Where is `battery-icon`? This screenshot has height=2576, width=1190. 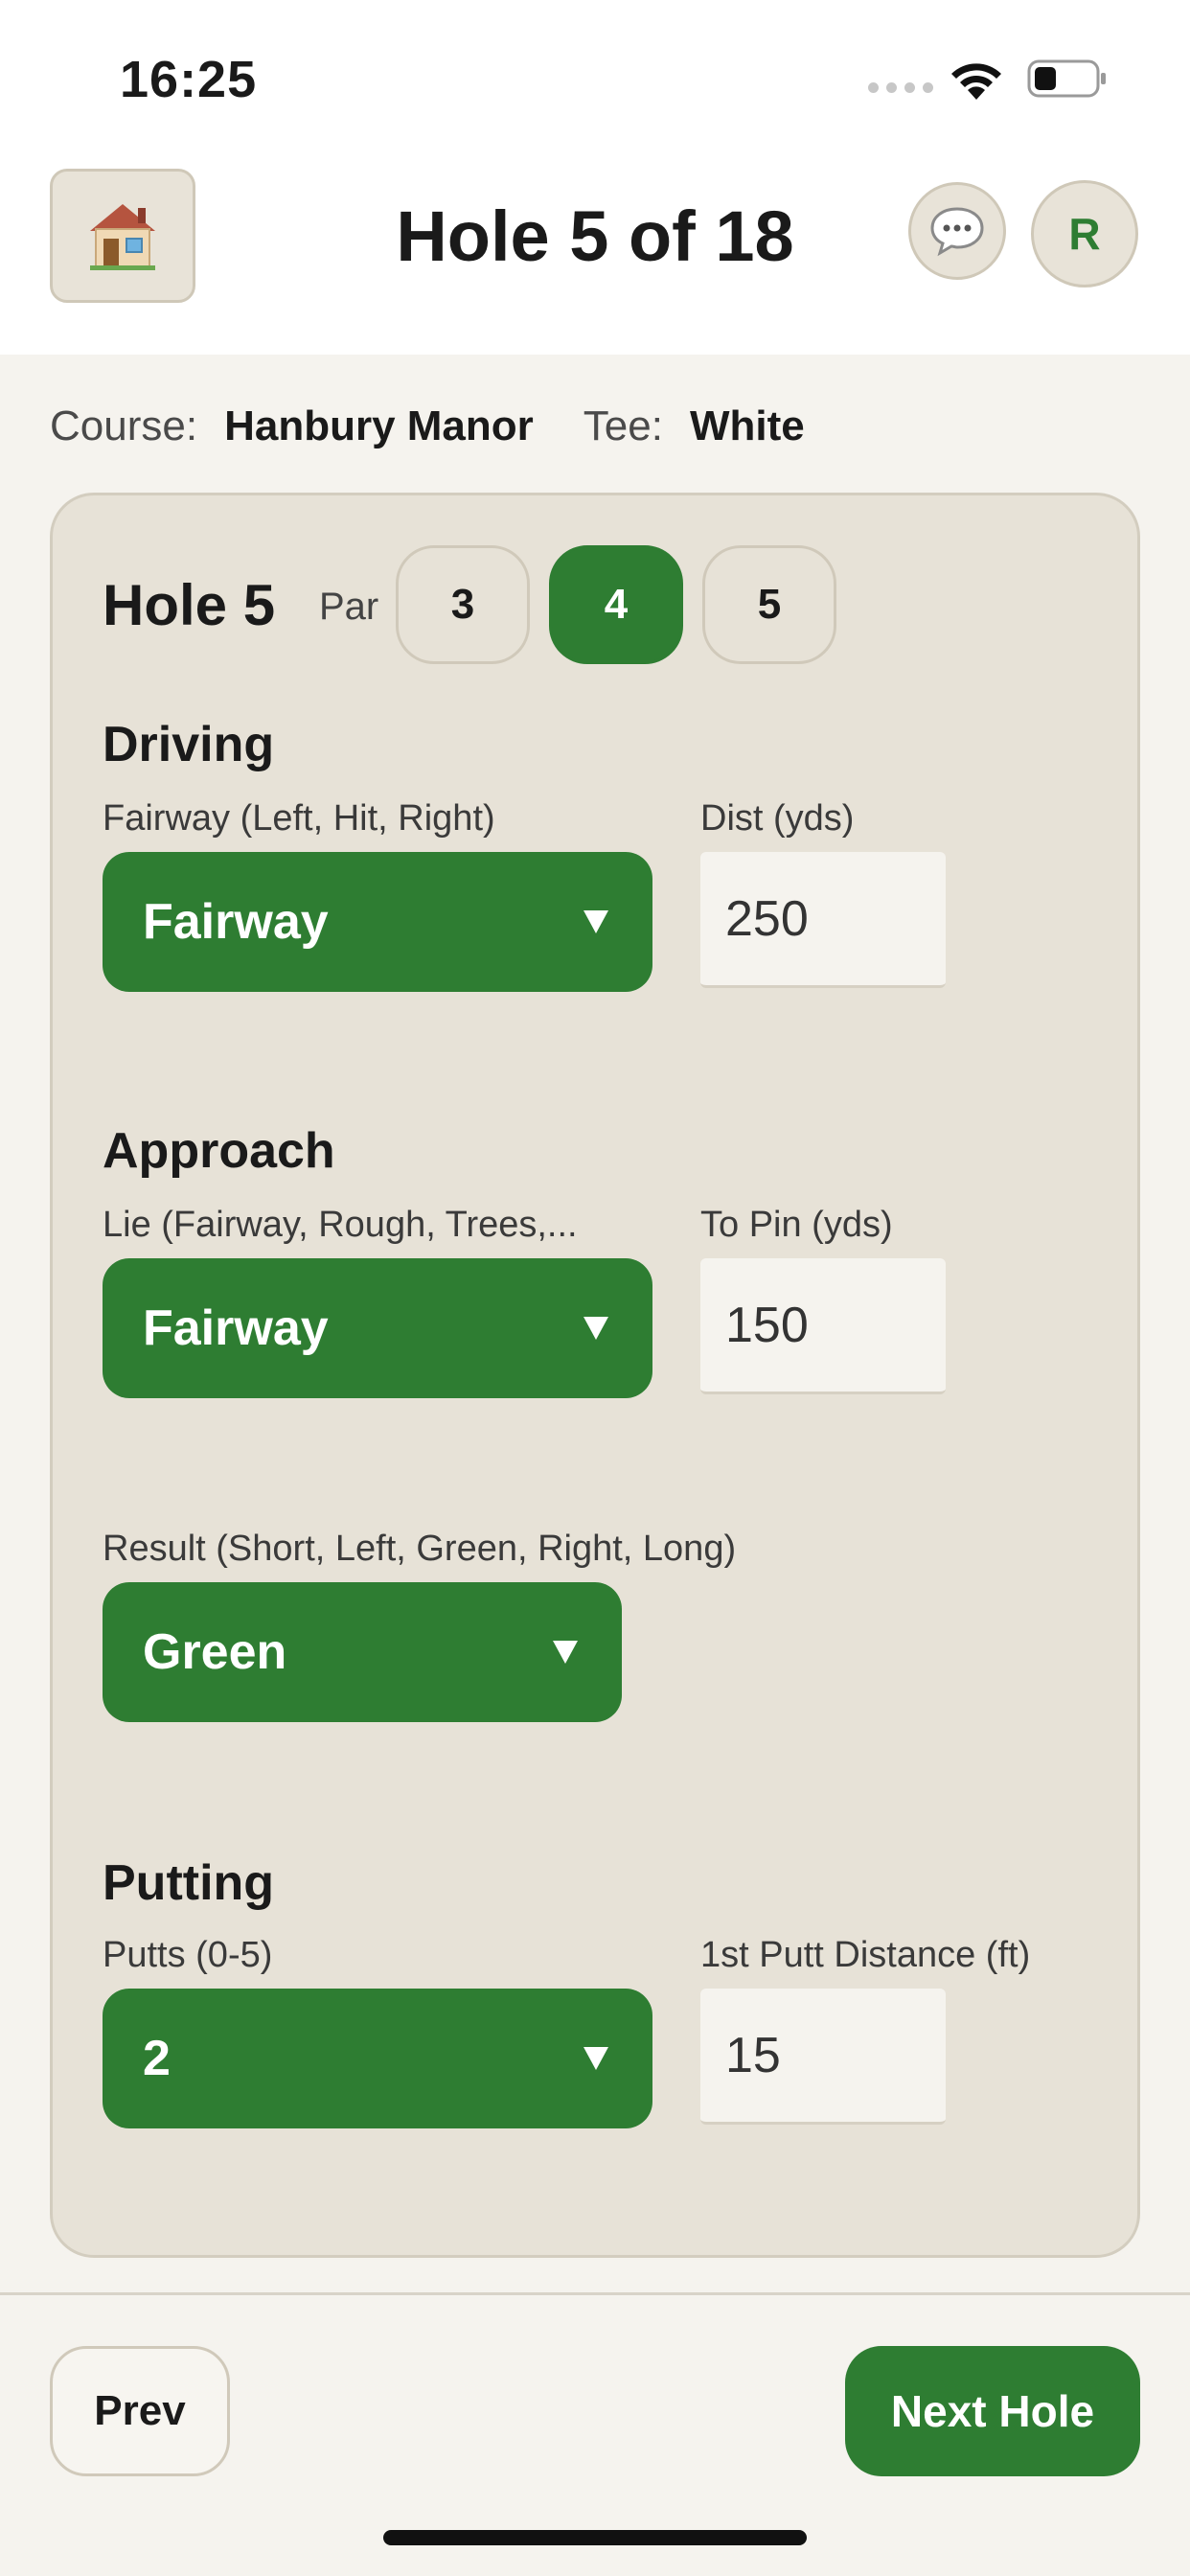
battery-icon is located at coordinates (1067, 78).